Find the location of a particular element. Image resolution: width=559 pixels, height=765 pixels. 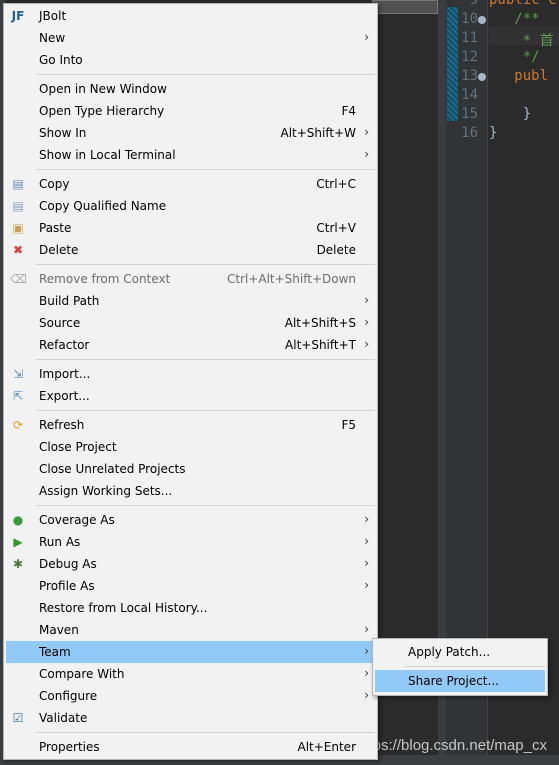

code-line: /** is located at coordinates (514, 19).